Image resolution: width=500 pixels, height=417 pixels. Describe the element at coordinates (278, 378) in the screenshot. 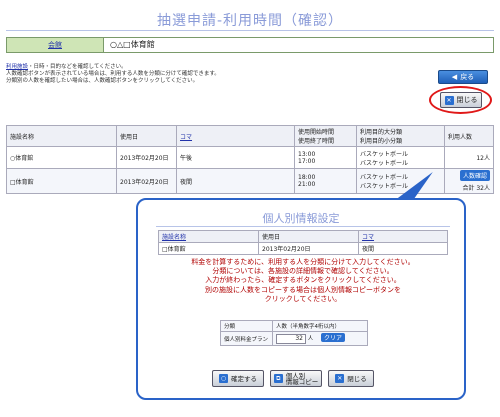

I see `copy-icon: ⧉` at that location.